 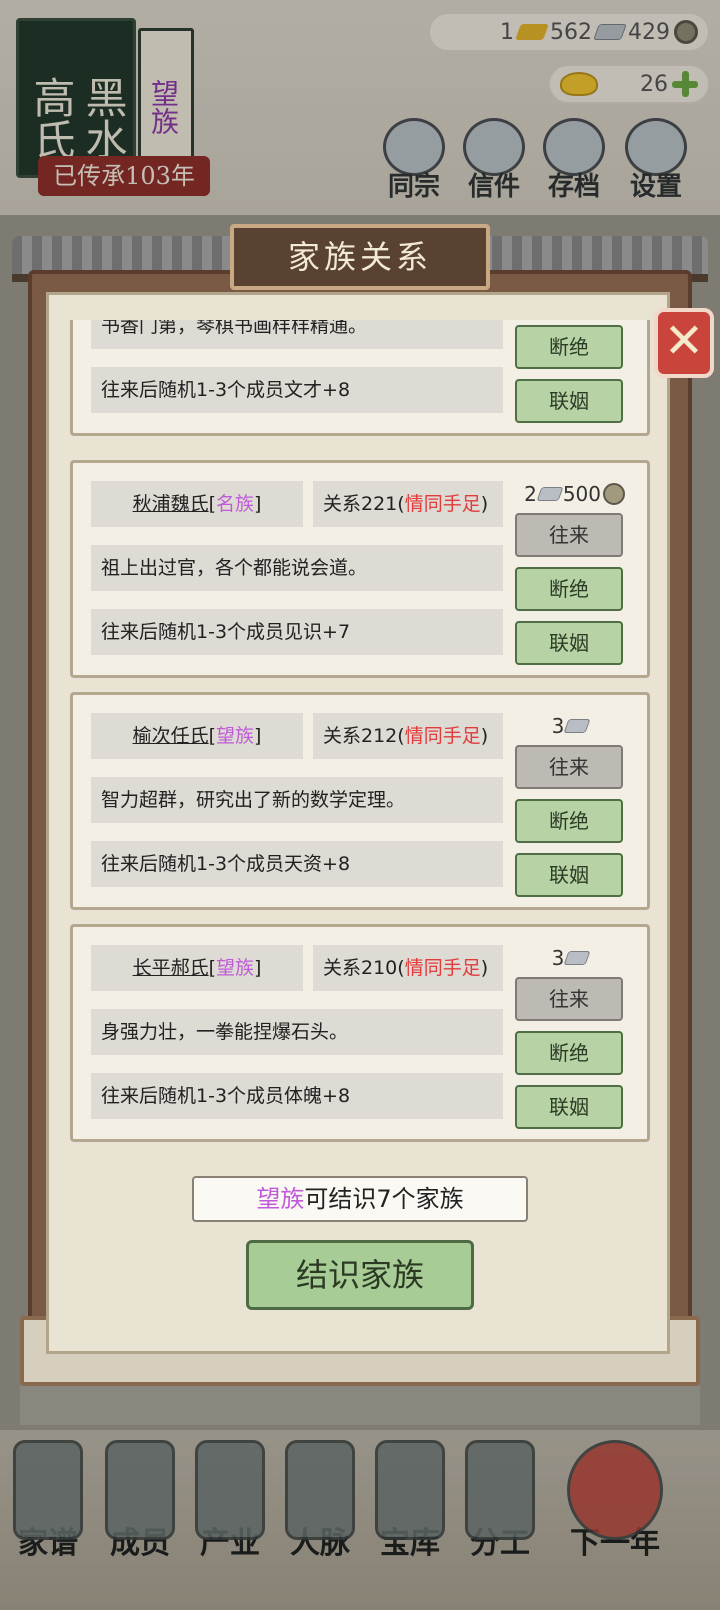 I want to click on relation-cell: 关系210(情同手足), so click(x=408, y=968).